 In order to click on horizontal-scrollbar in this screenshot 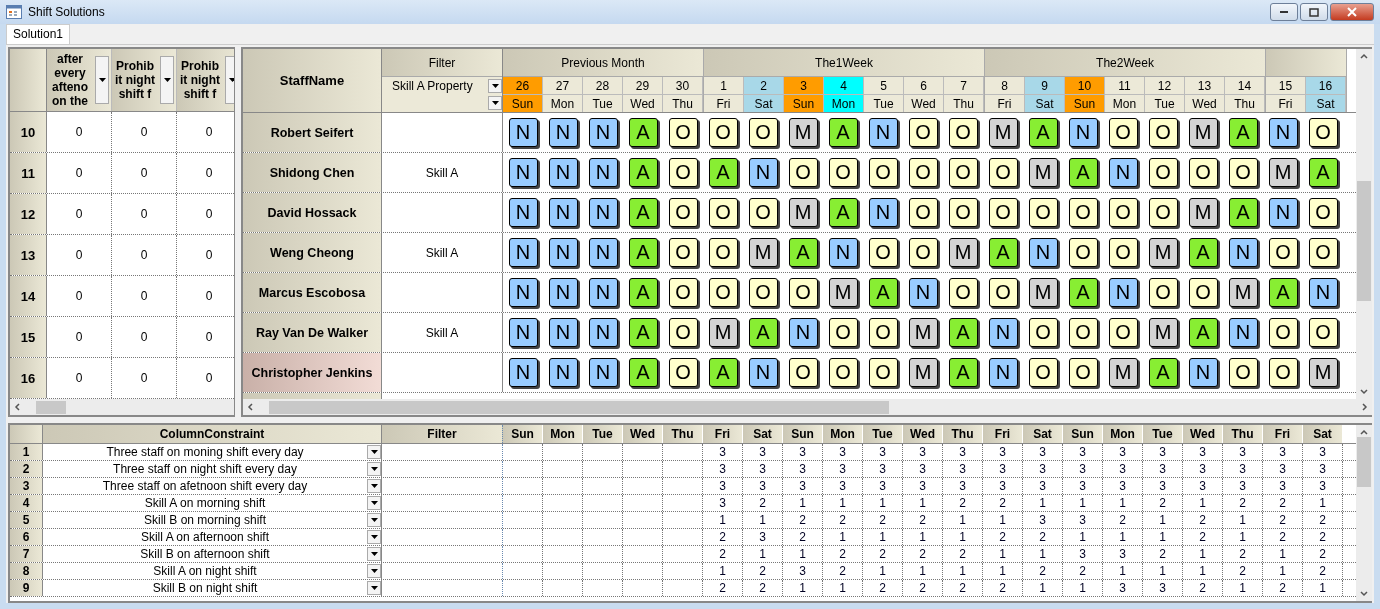, I will do `click(807, 407)`.